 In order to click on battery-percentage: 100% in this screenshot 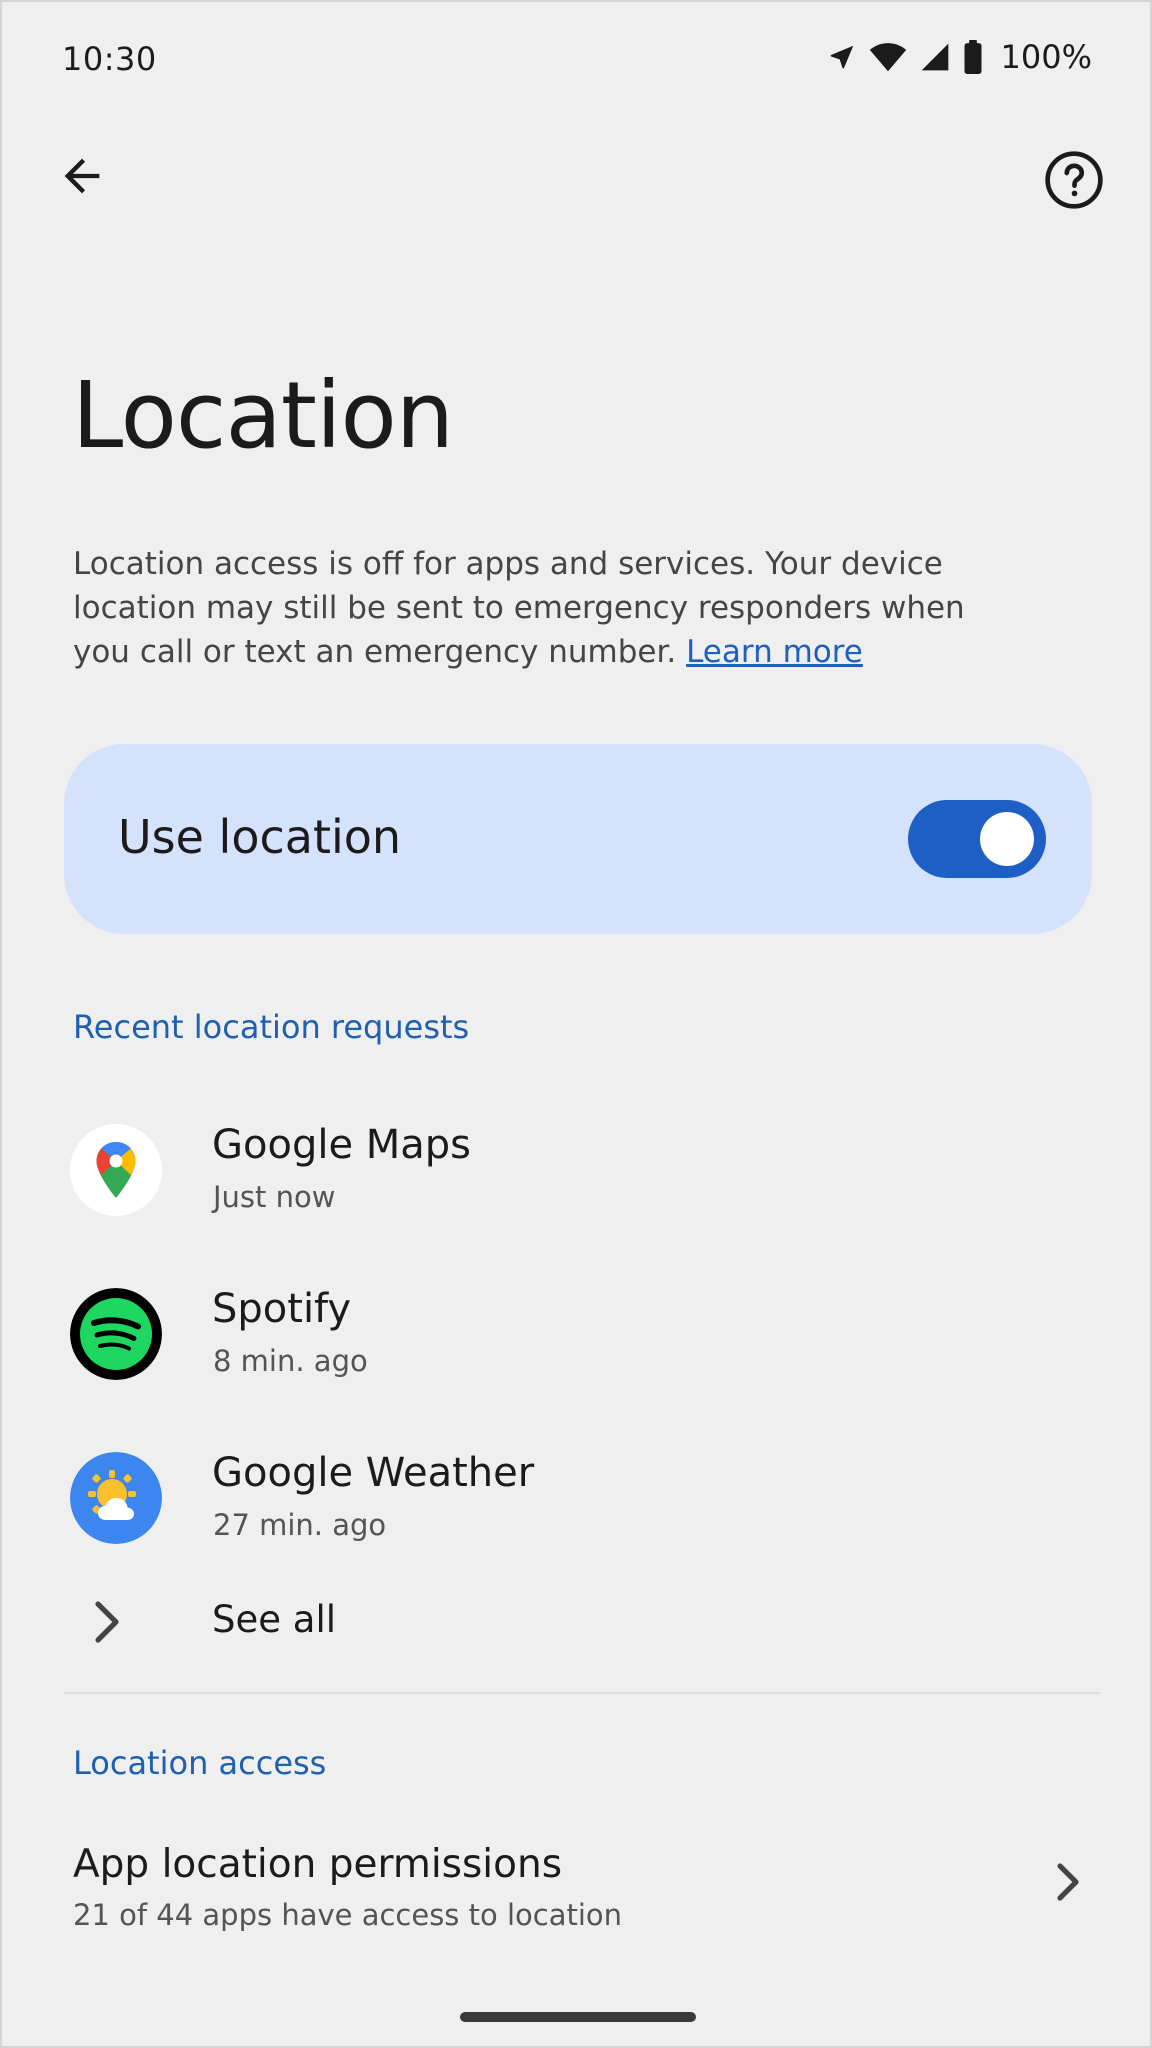, I will do `click(1046, 57)`.